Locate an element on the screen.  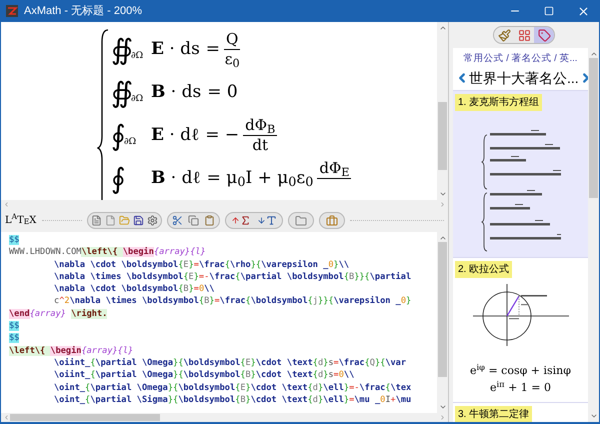
close-icon is located at coordinates (583, 11).